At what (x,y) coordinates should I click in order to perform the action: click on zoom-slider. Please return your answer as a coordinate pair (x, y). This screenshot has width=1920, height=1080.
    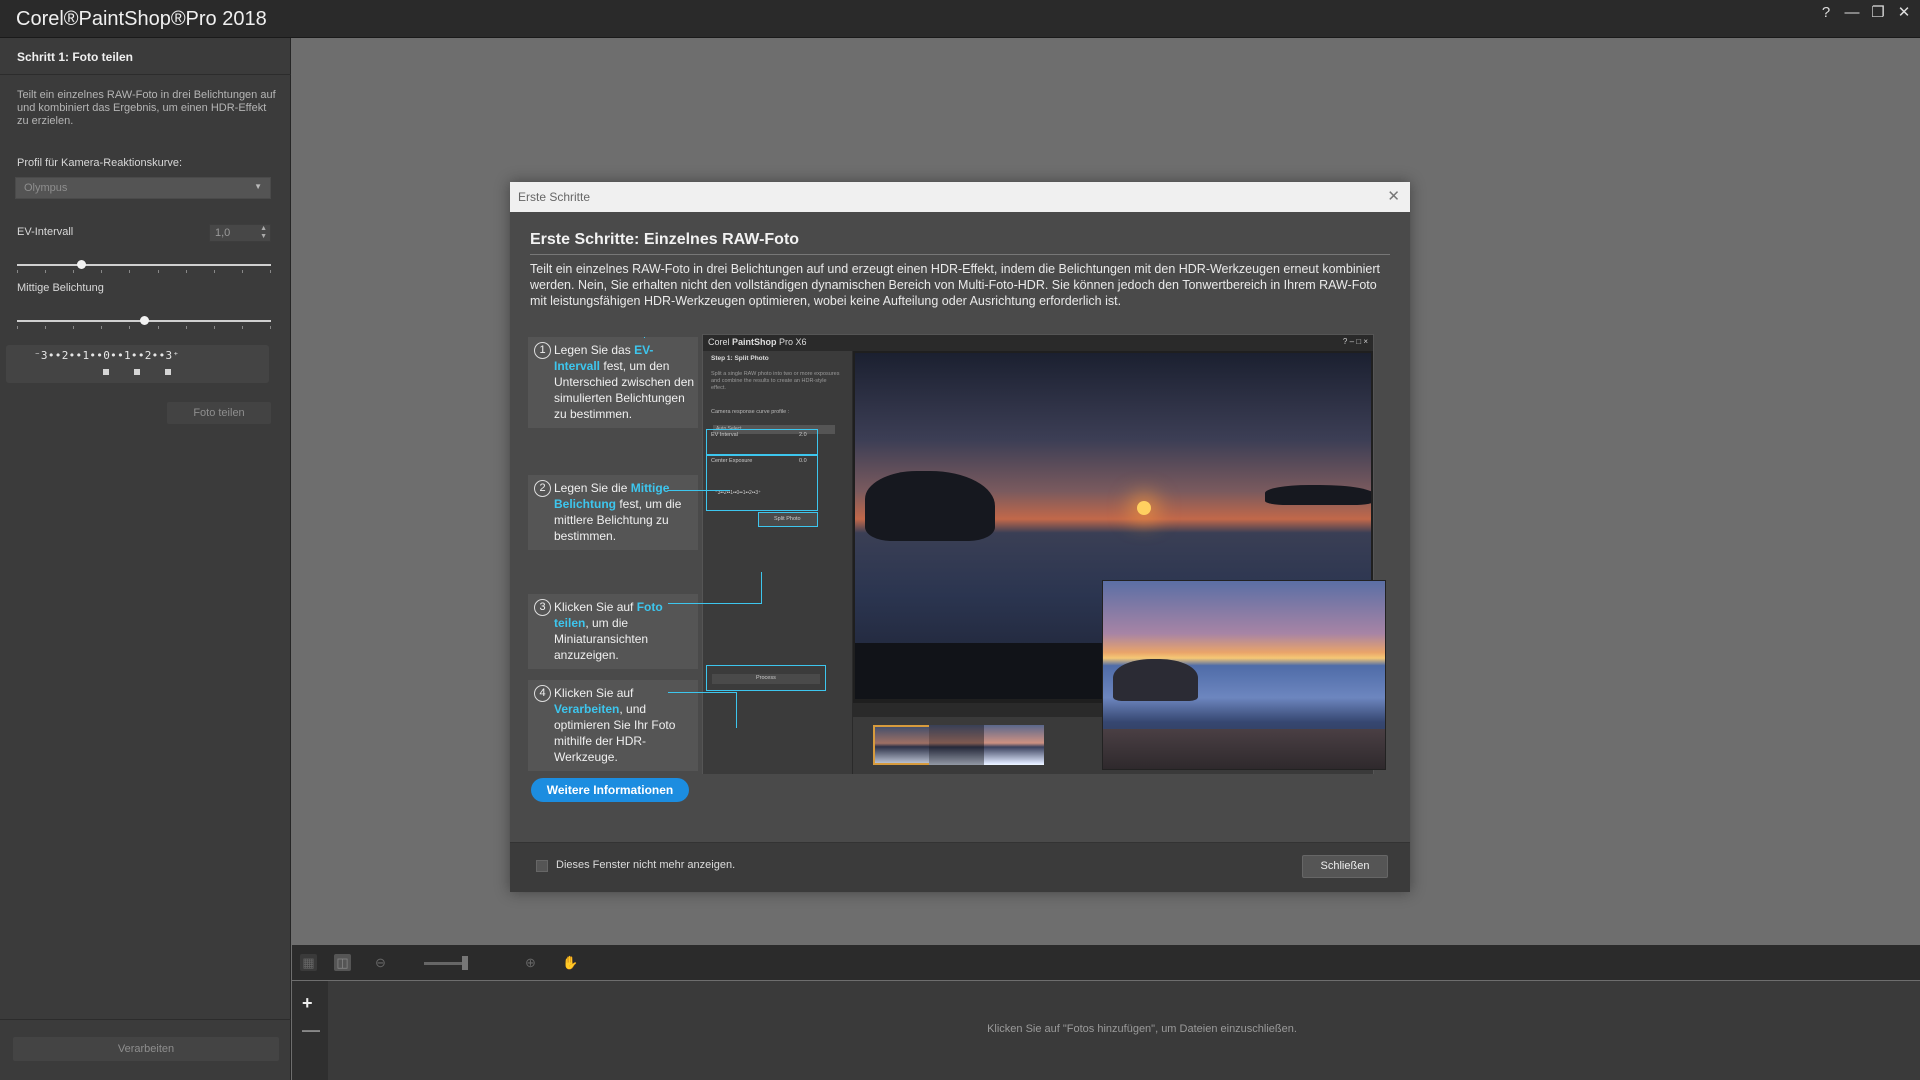
    Looking at the image, I should click on (446, 963).